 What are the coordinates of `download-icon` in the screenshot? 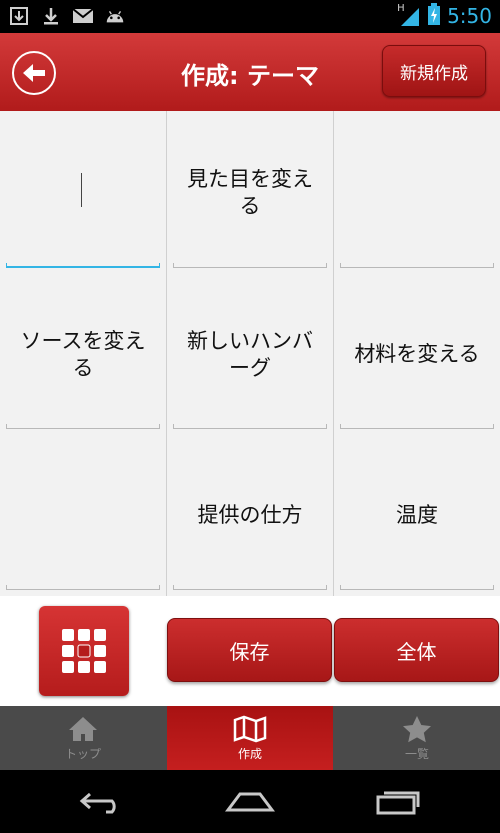 It's located at (51, 16).